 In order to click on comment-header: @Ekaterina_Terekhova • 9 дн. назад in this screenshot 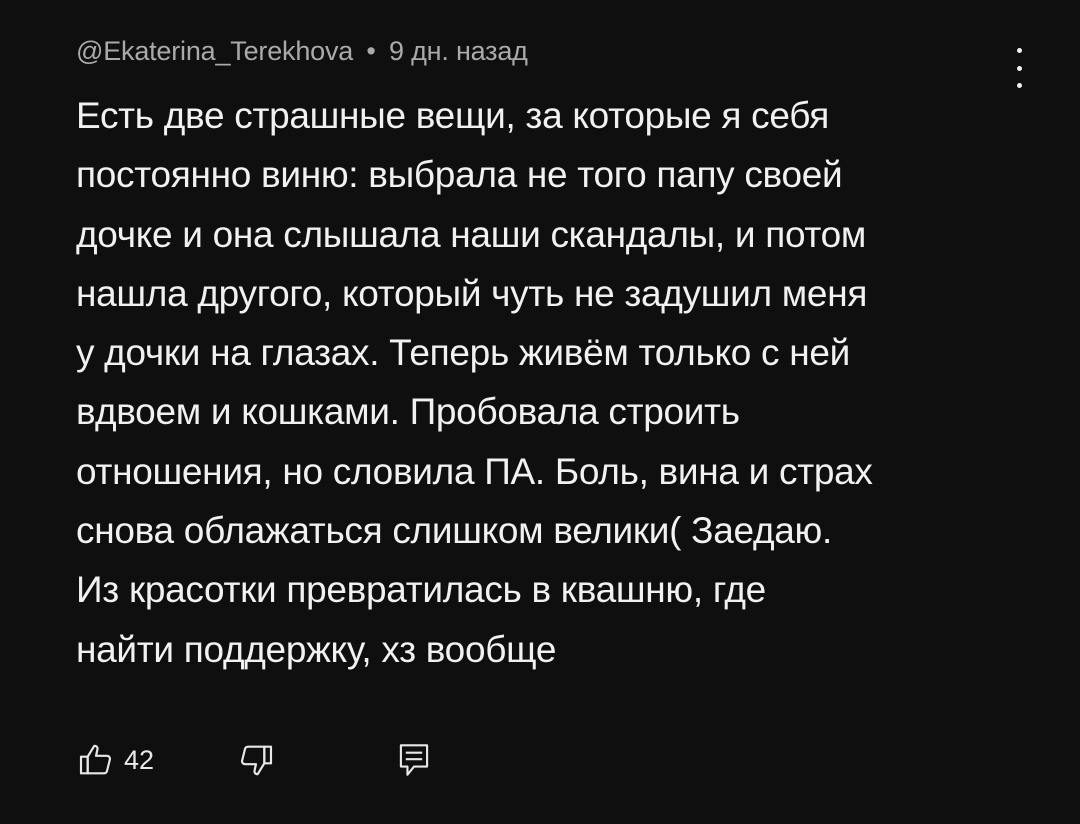, I will do `click(302, 51)`.